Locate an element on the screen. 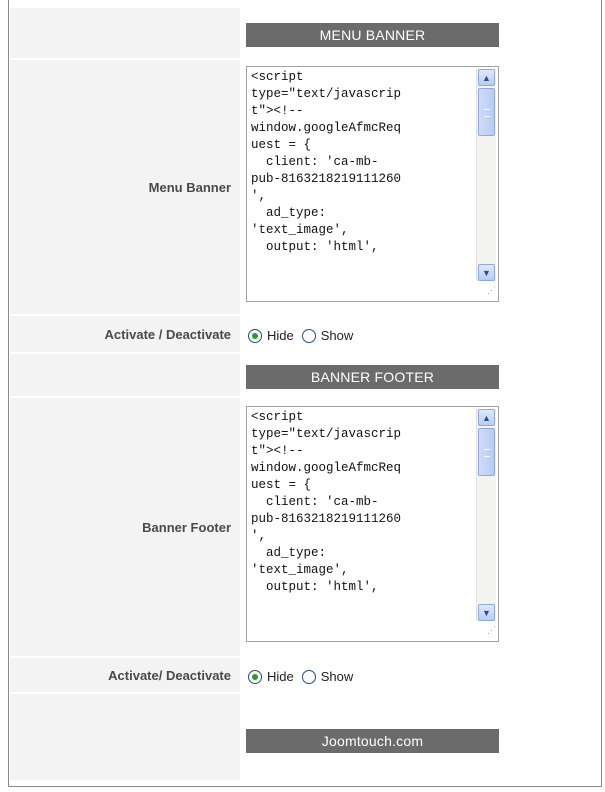 The image size is (605, 792). joomtouch-footer-bar: Joomtouch.com is located at coordinates (372, 741).